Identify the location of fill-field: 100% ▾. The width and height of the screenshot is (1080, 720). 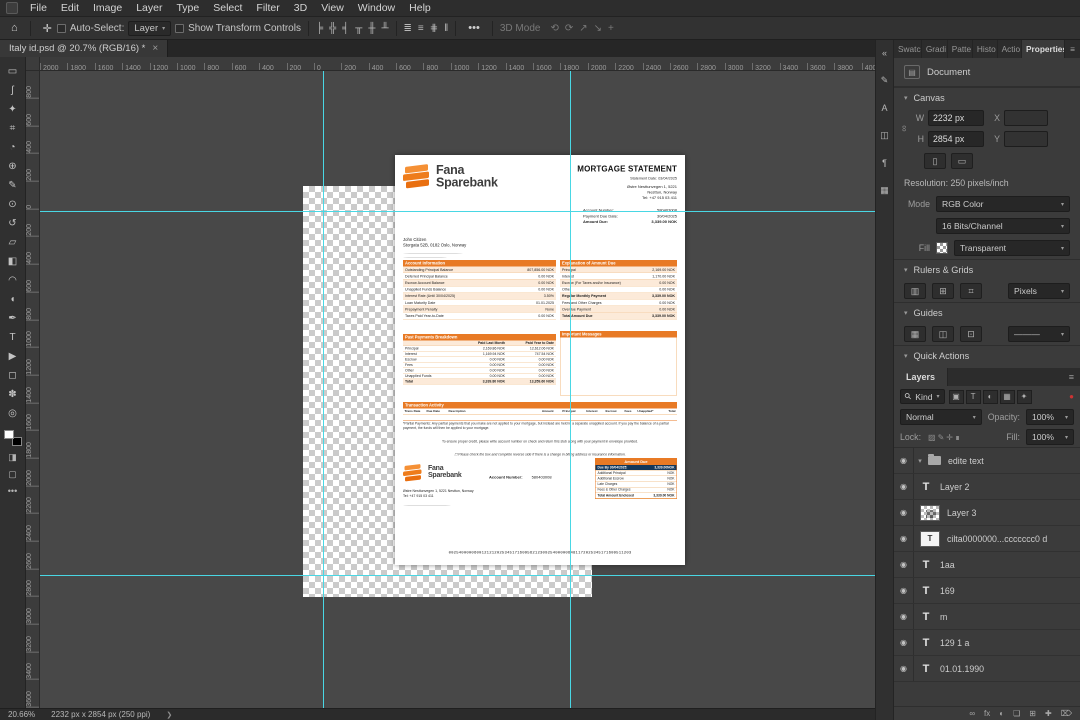
(1050, 437).